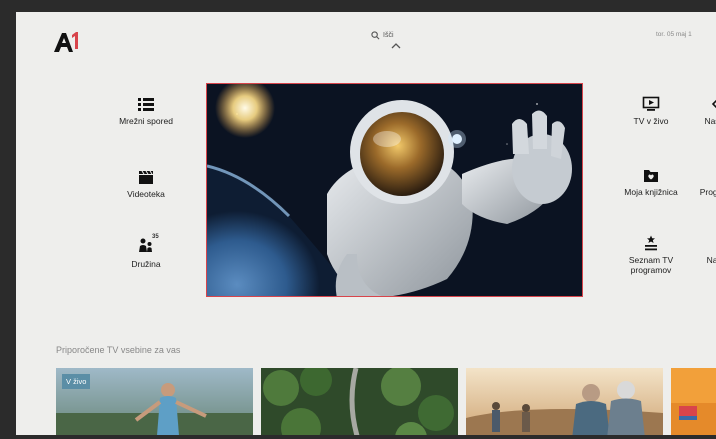 The height and width of the screenshot is (439, 716). I want to click on menu-label: Seznam TV programov, so click(651, 265).